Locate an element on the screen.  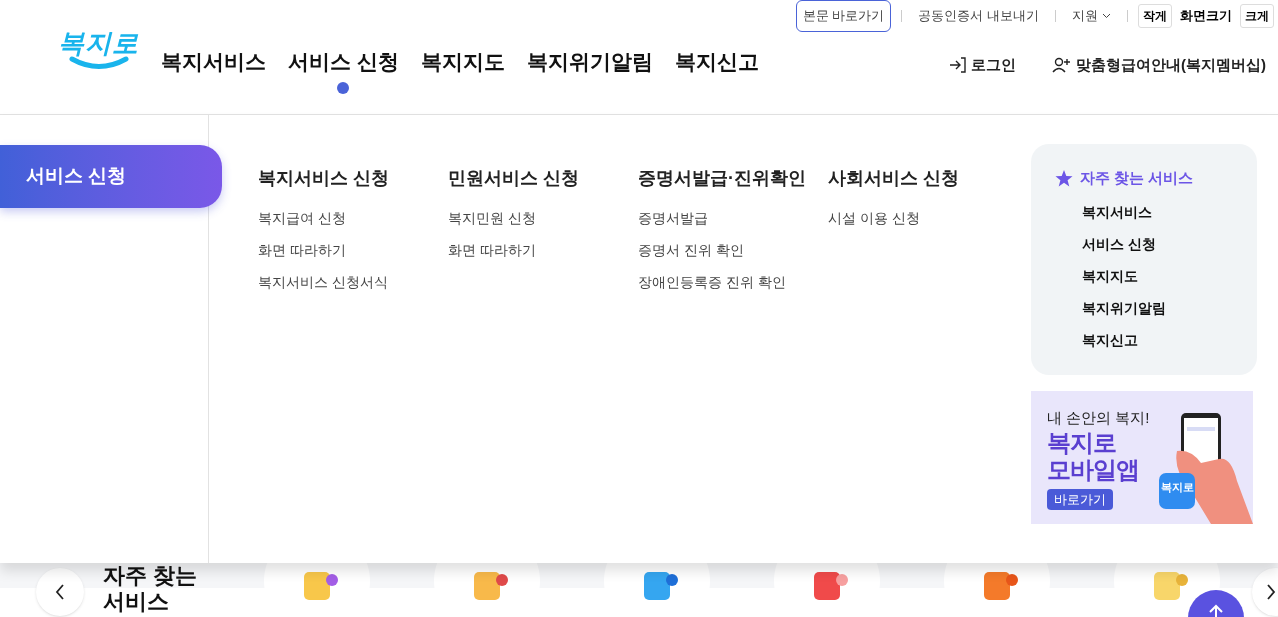
smile-icon is located at coordinates (98, 63).